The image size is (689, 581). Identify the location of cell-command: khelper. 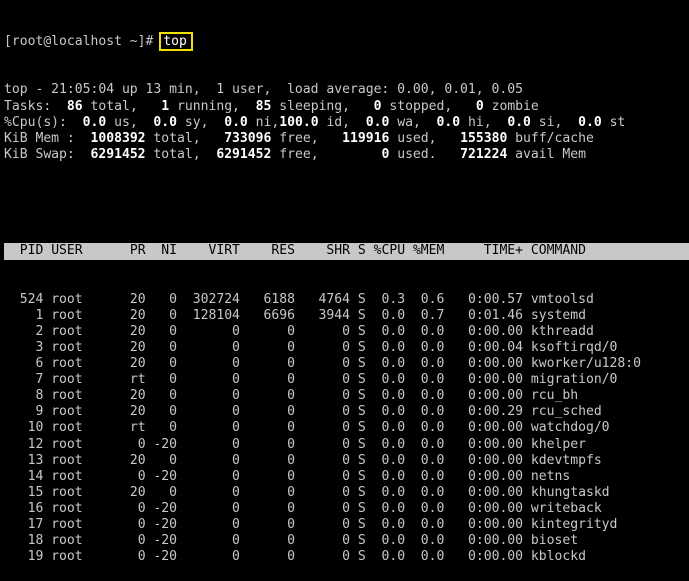
(554, 444).